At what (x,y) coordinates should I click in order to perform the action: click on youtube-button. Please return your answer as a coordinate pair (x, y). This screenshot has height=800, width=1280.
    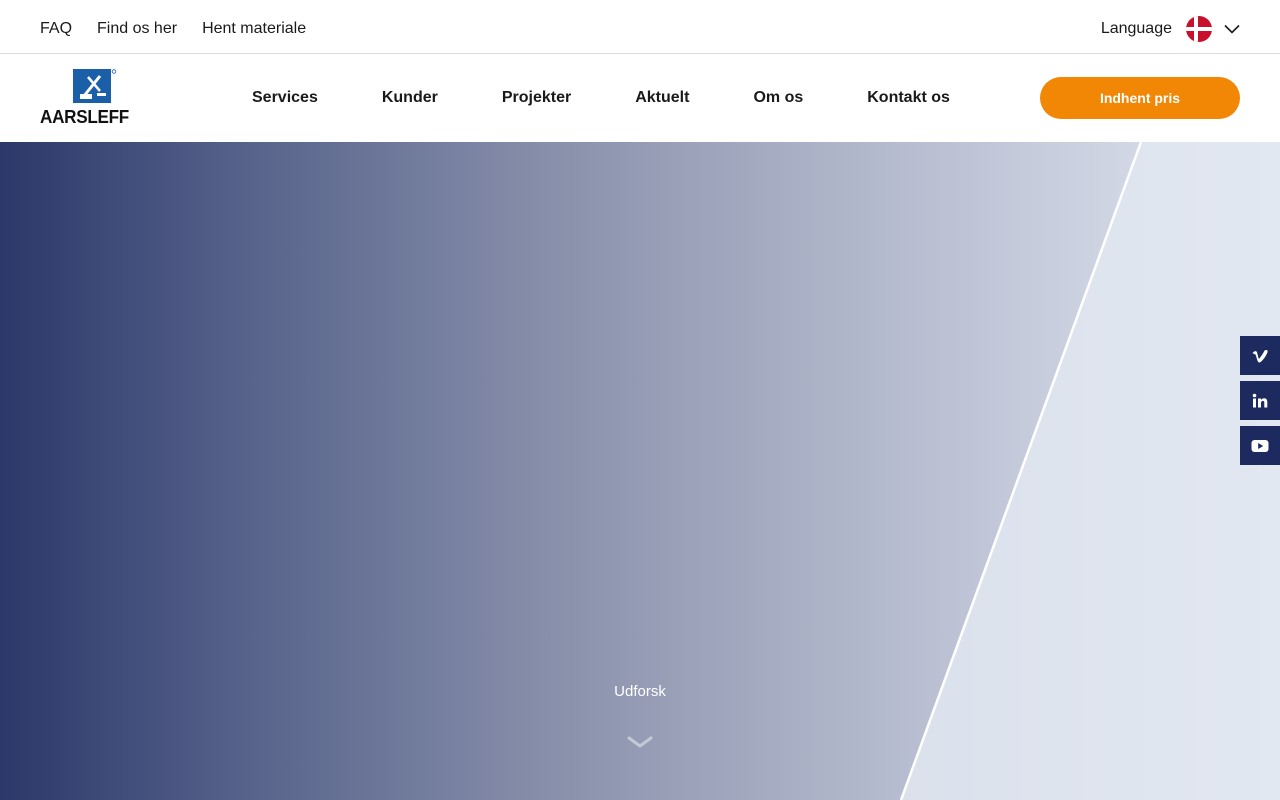
    Looking at the image, I should click on (1260, 445).